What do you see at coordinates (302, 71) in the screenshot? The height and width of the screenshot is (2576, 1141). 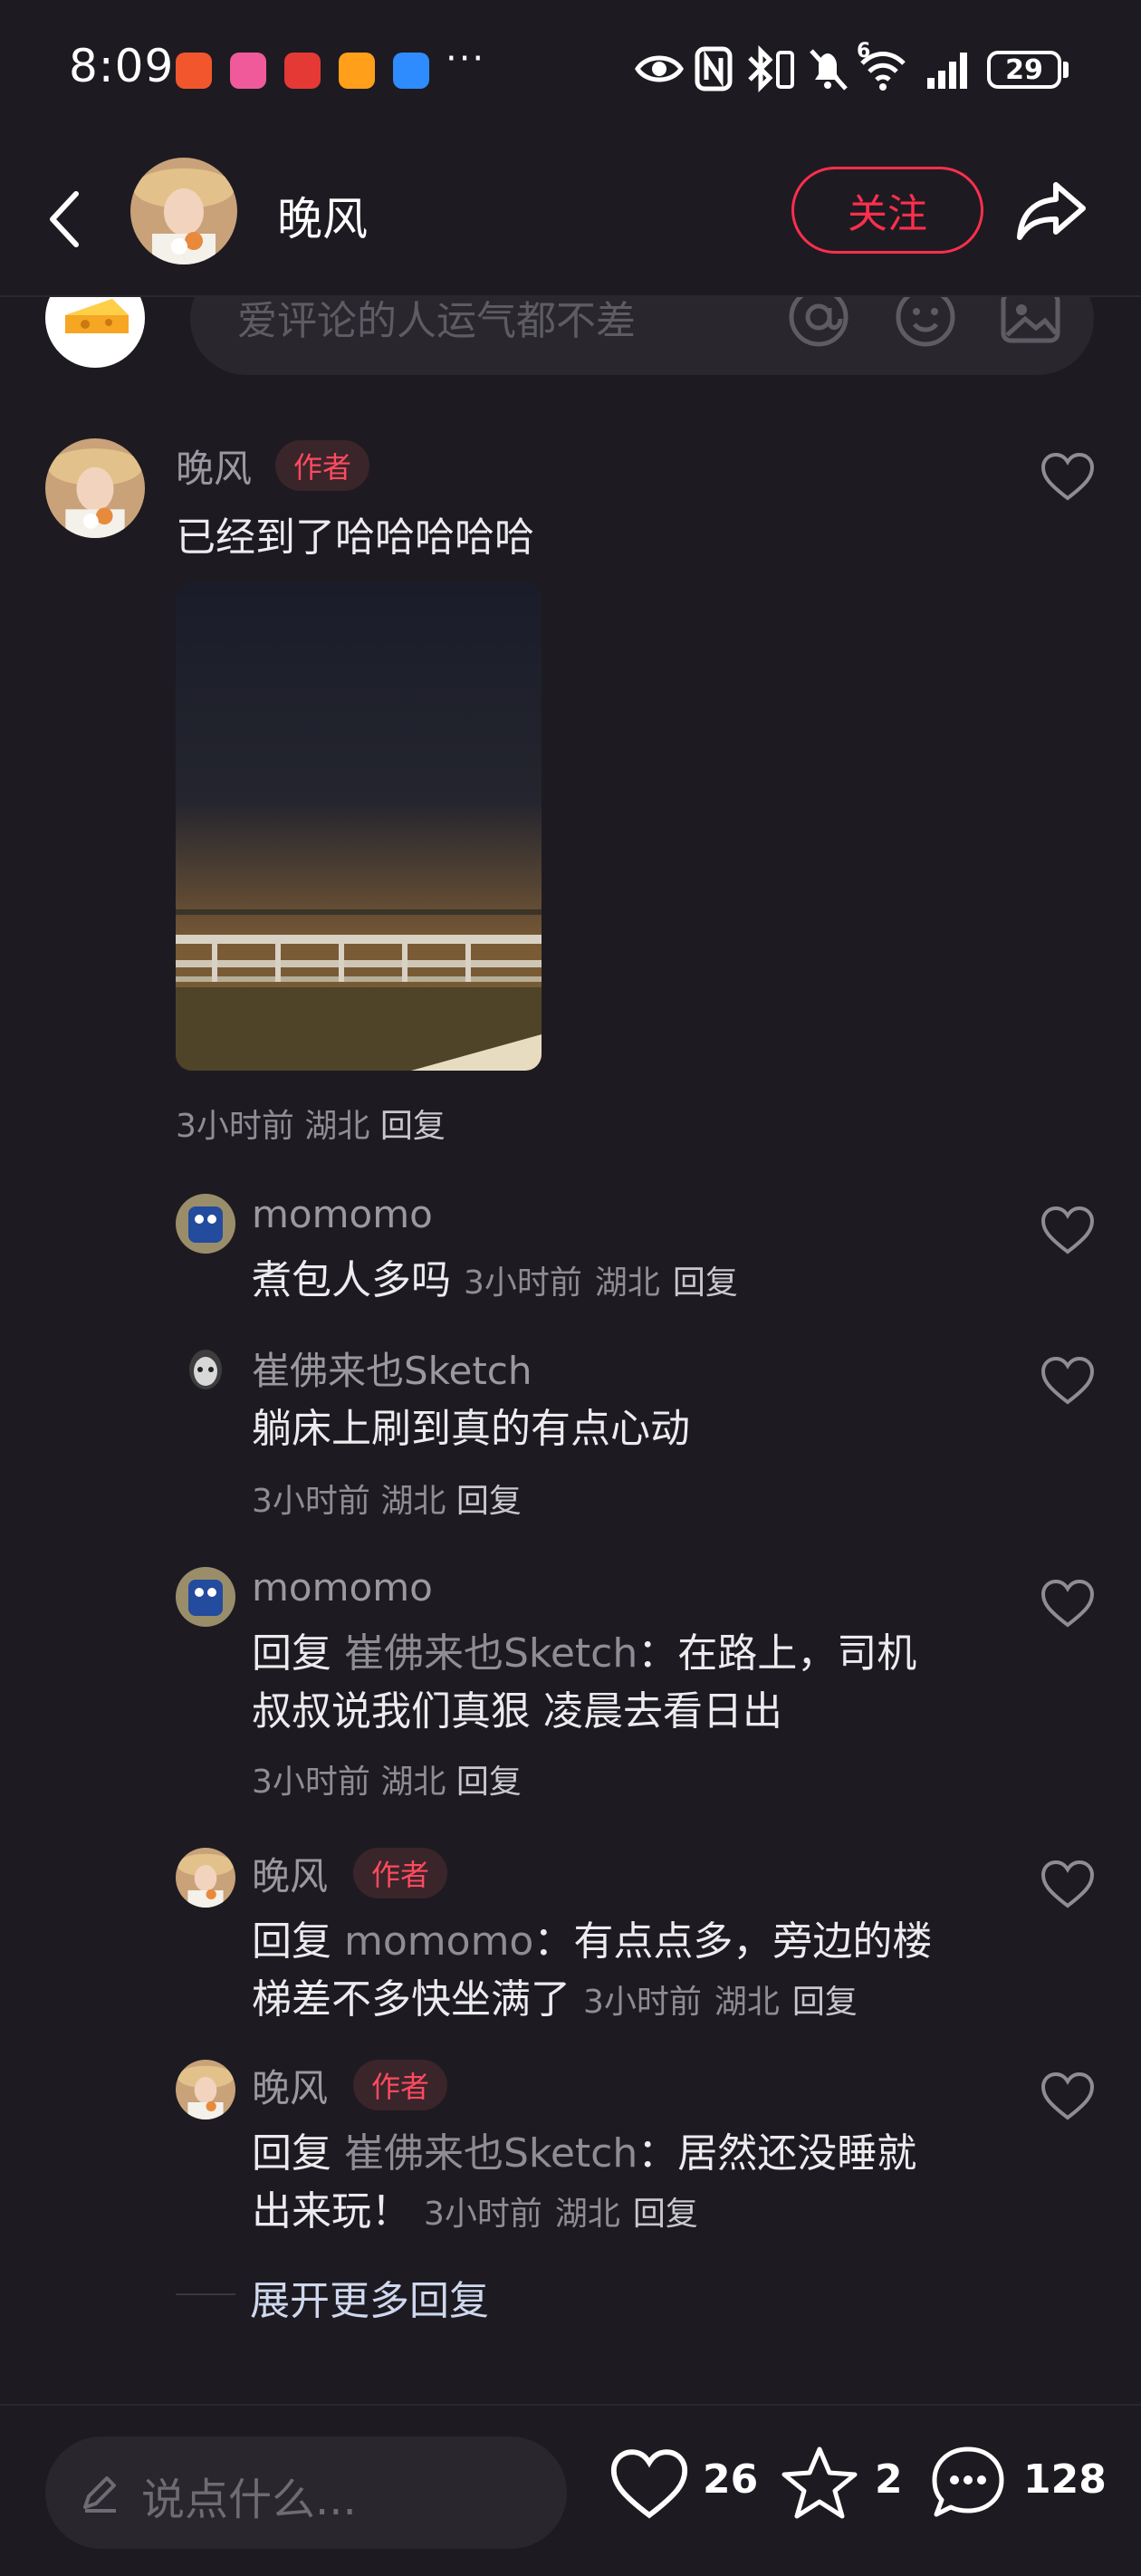 I see `huawei-notification-icon` at bounding box center [302, 71].